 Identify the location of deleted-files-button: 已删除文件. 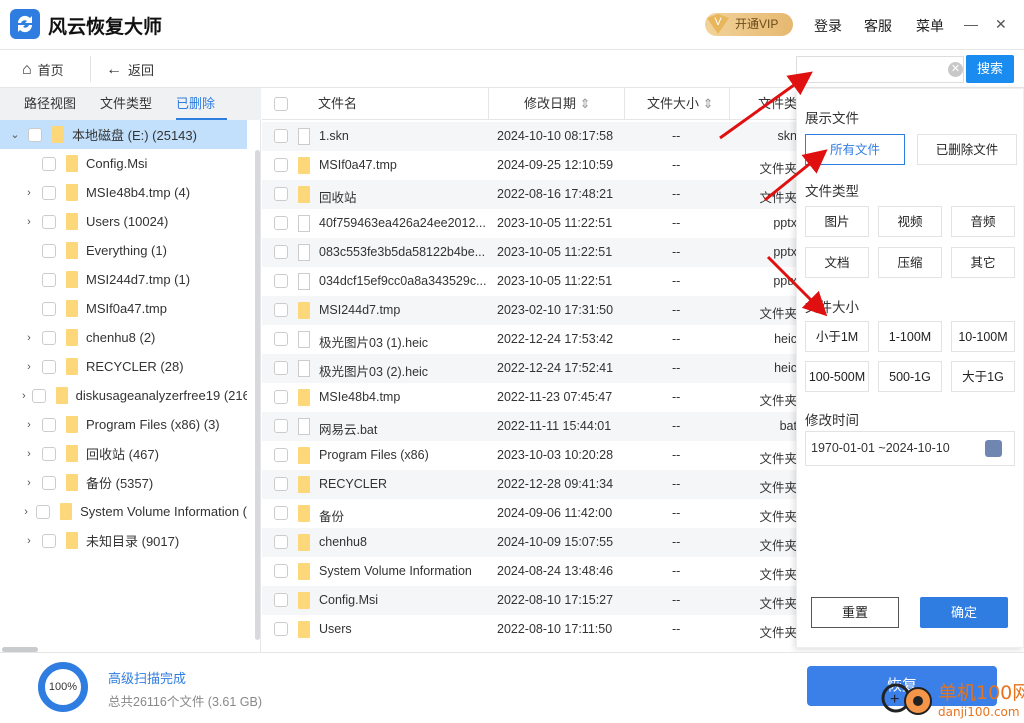
(967, 149).